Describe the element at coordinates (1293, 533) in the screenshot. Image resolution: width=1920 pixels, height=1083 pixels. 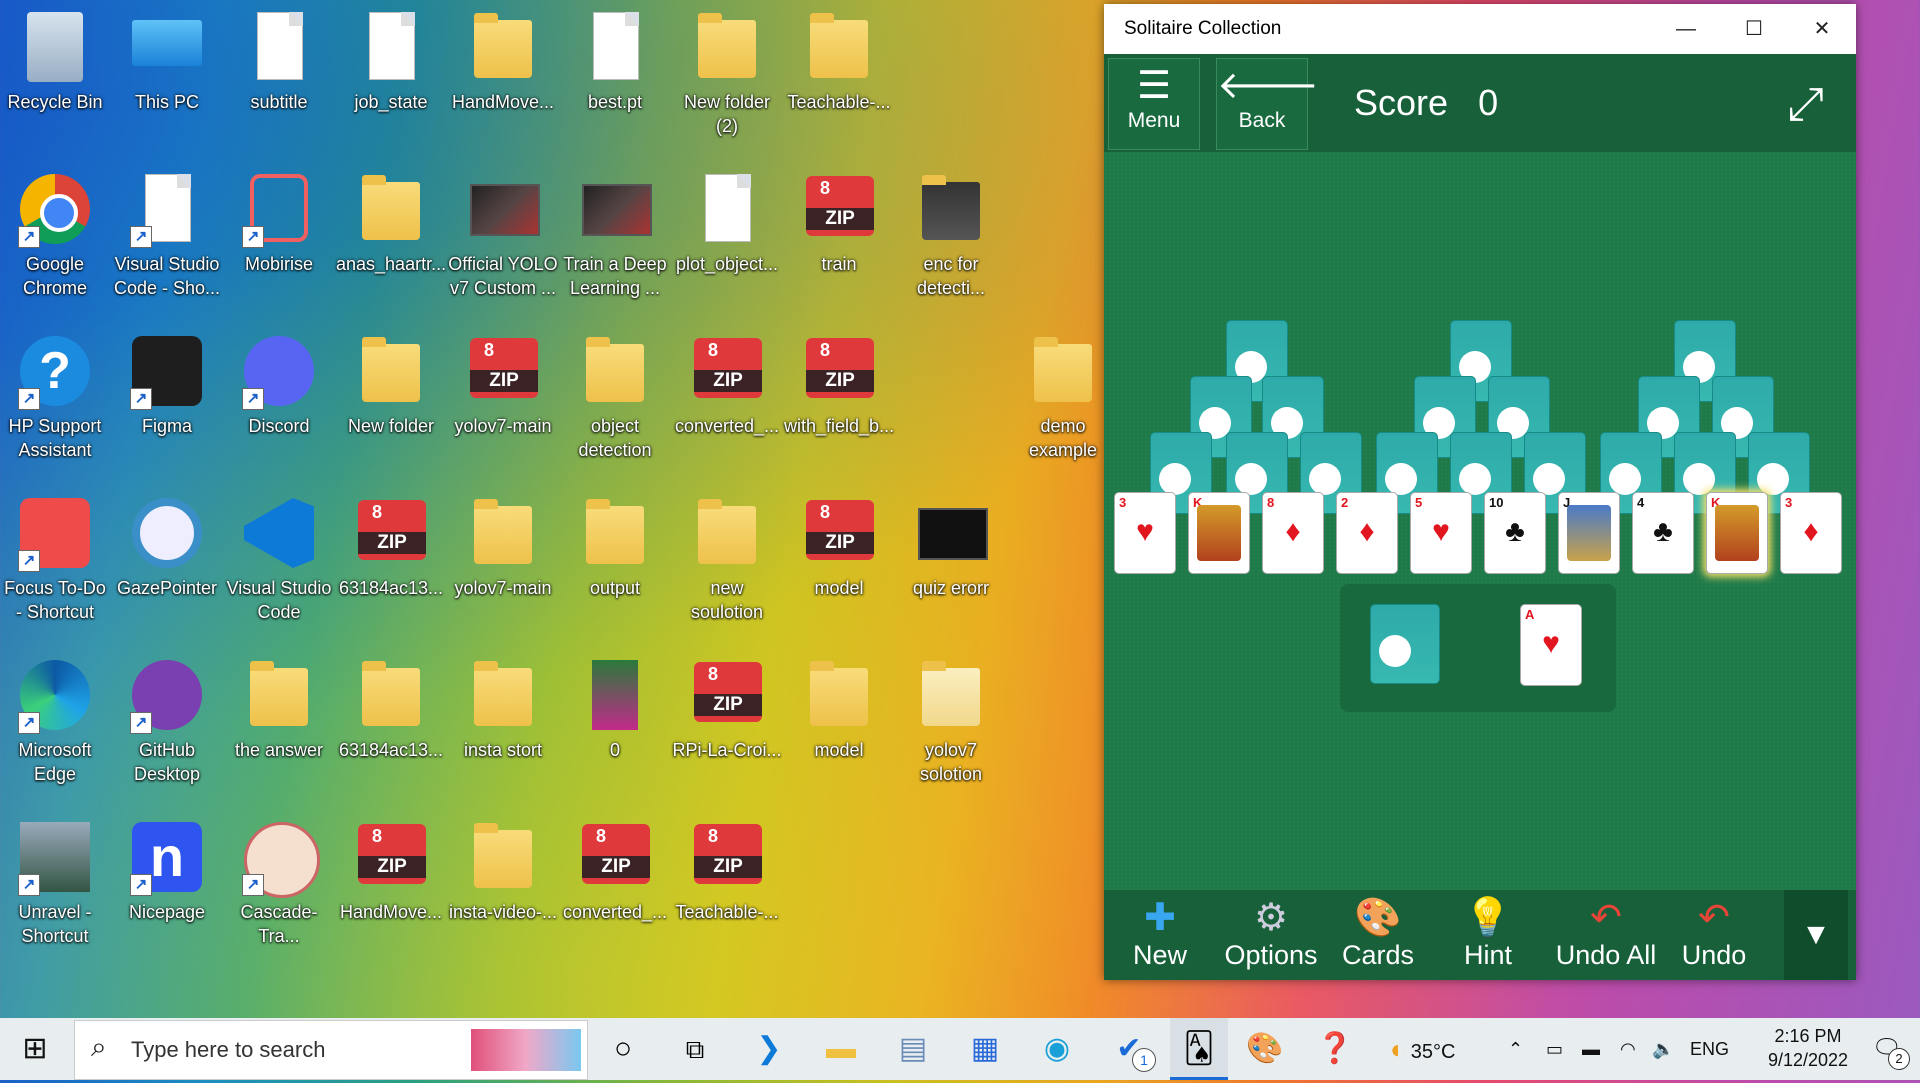
I see `playing-card: 8 ♦` at that location.